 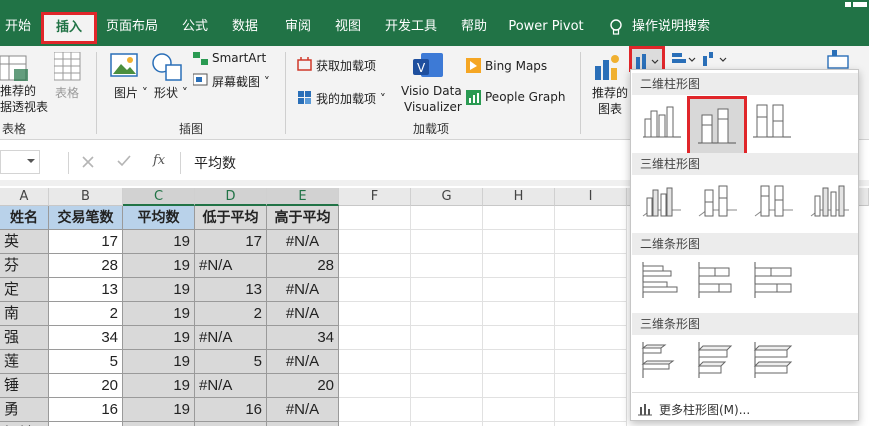 What do you see at coordinates (685, 59) in the screenshot?
I see `hierarchy-chart-icon` at bounding box center [685, 59].